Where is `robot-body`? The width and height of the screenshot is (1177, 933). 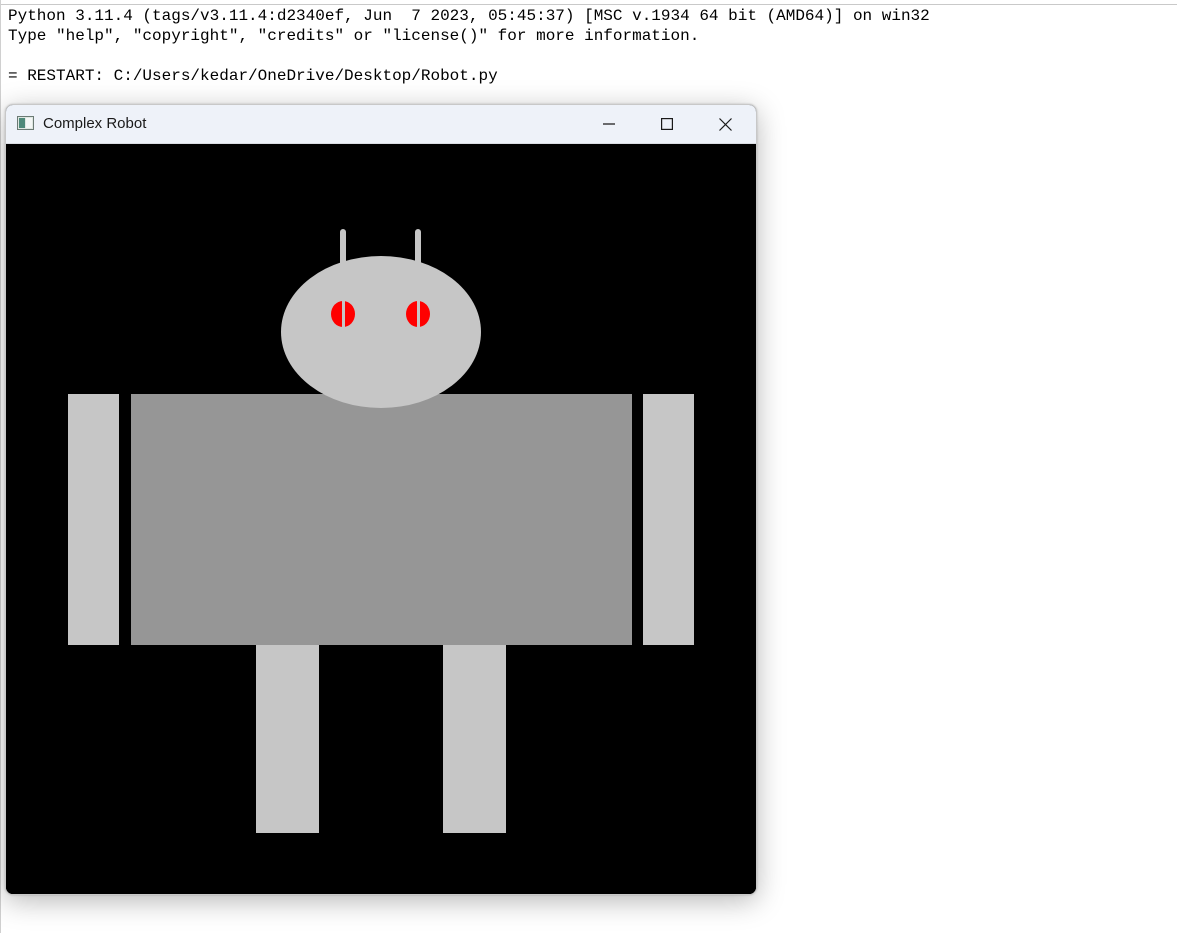
robot-body is located at coordinates (381, 519).